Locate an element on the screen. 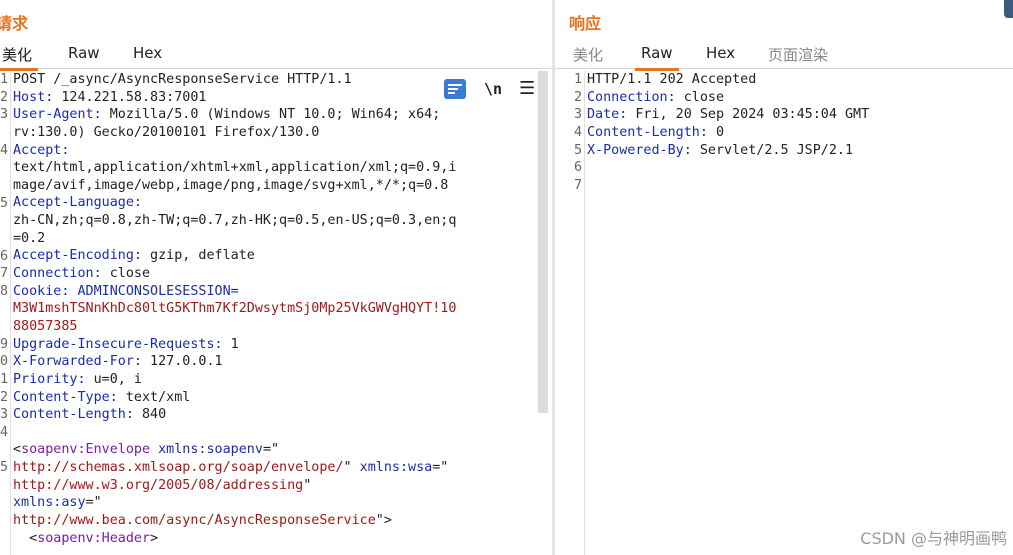  request-tab-pretty: 美化 is located at coordinates (19, 57).